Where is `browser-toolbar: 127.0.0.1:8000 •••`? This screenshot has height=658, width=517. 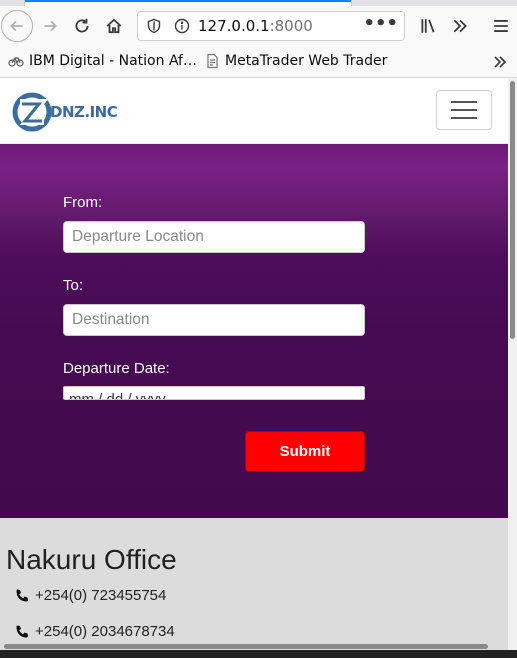 browser-toolbar: 127.0.0.1:8000 ••• is located at coordinates (258, 26).